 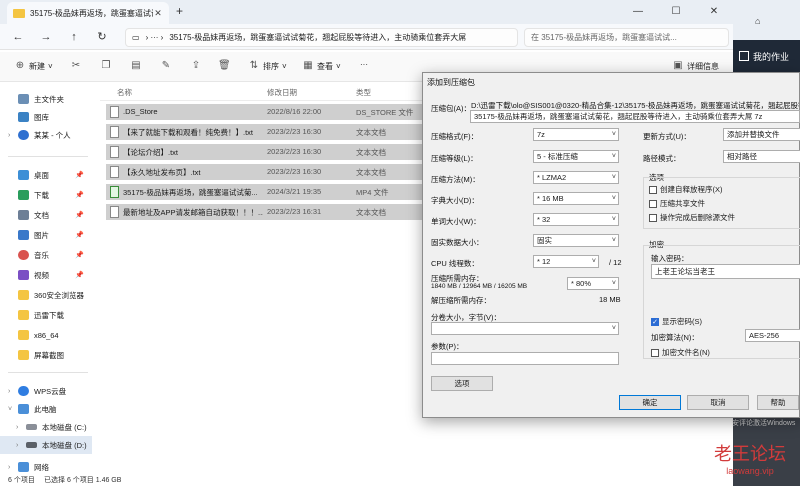 I want to click on sidebar-item-desktop: 桌面 📌, so click(x=46, y=175).